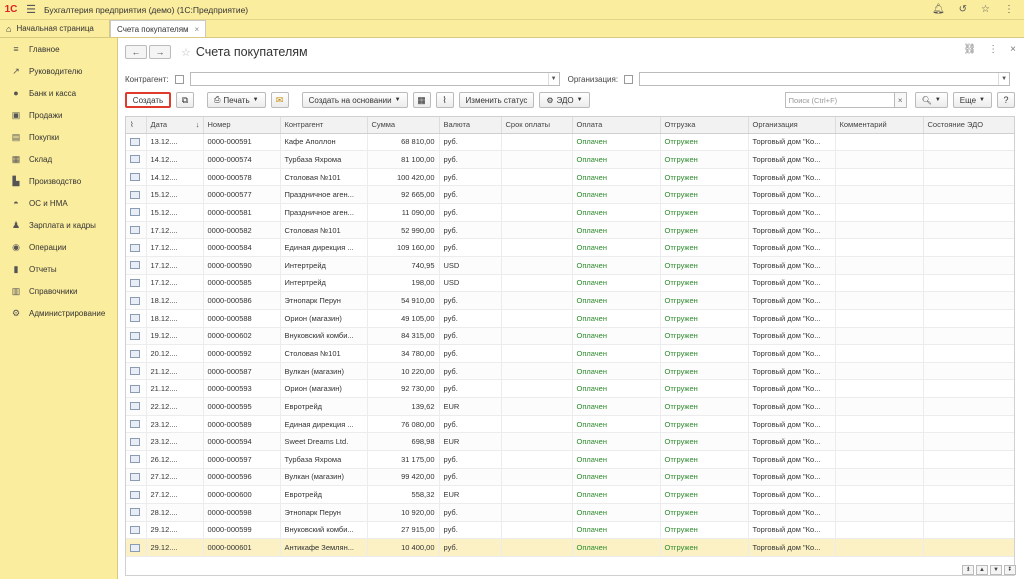 The width and height of the screenshot is (1024, 579). What do you see at coordinates (470, 195) in the screenshot?
I see `cell-currency: руб.` at bounding box center [470, 195].